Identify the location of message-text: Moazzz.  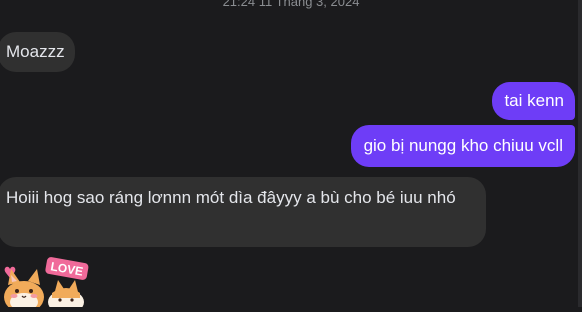
(35, 51).